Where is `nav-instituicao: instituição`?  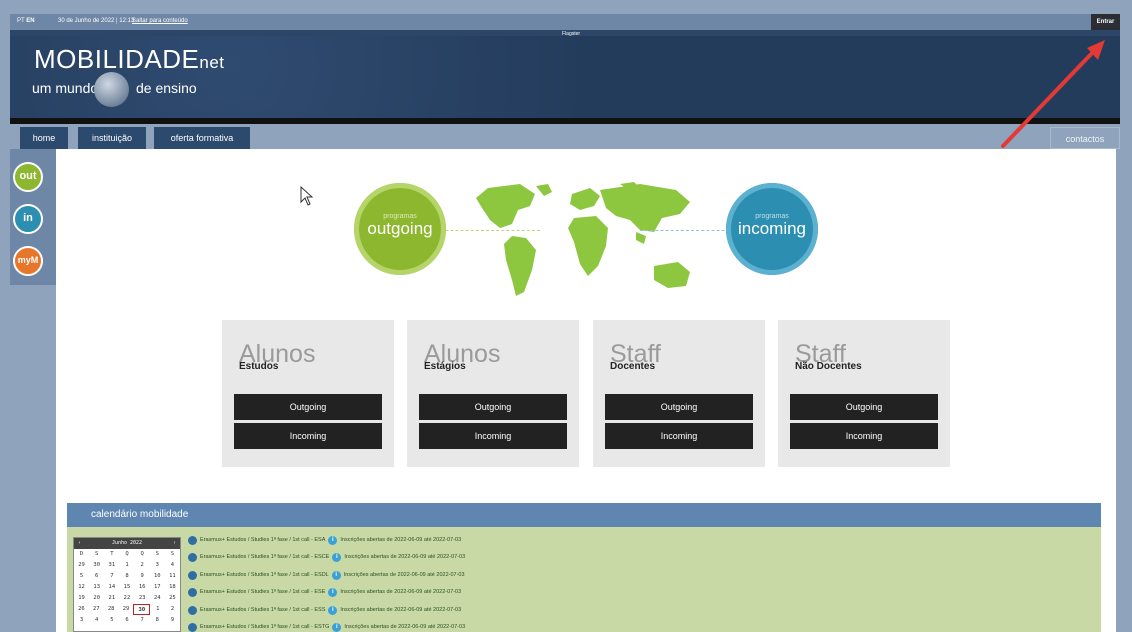 nav-instituicao: instituição is located at coordinates (112, 138).